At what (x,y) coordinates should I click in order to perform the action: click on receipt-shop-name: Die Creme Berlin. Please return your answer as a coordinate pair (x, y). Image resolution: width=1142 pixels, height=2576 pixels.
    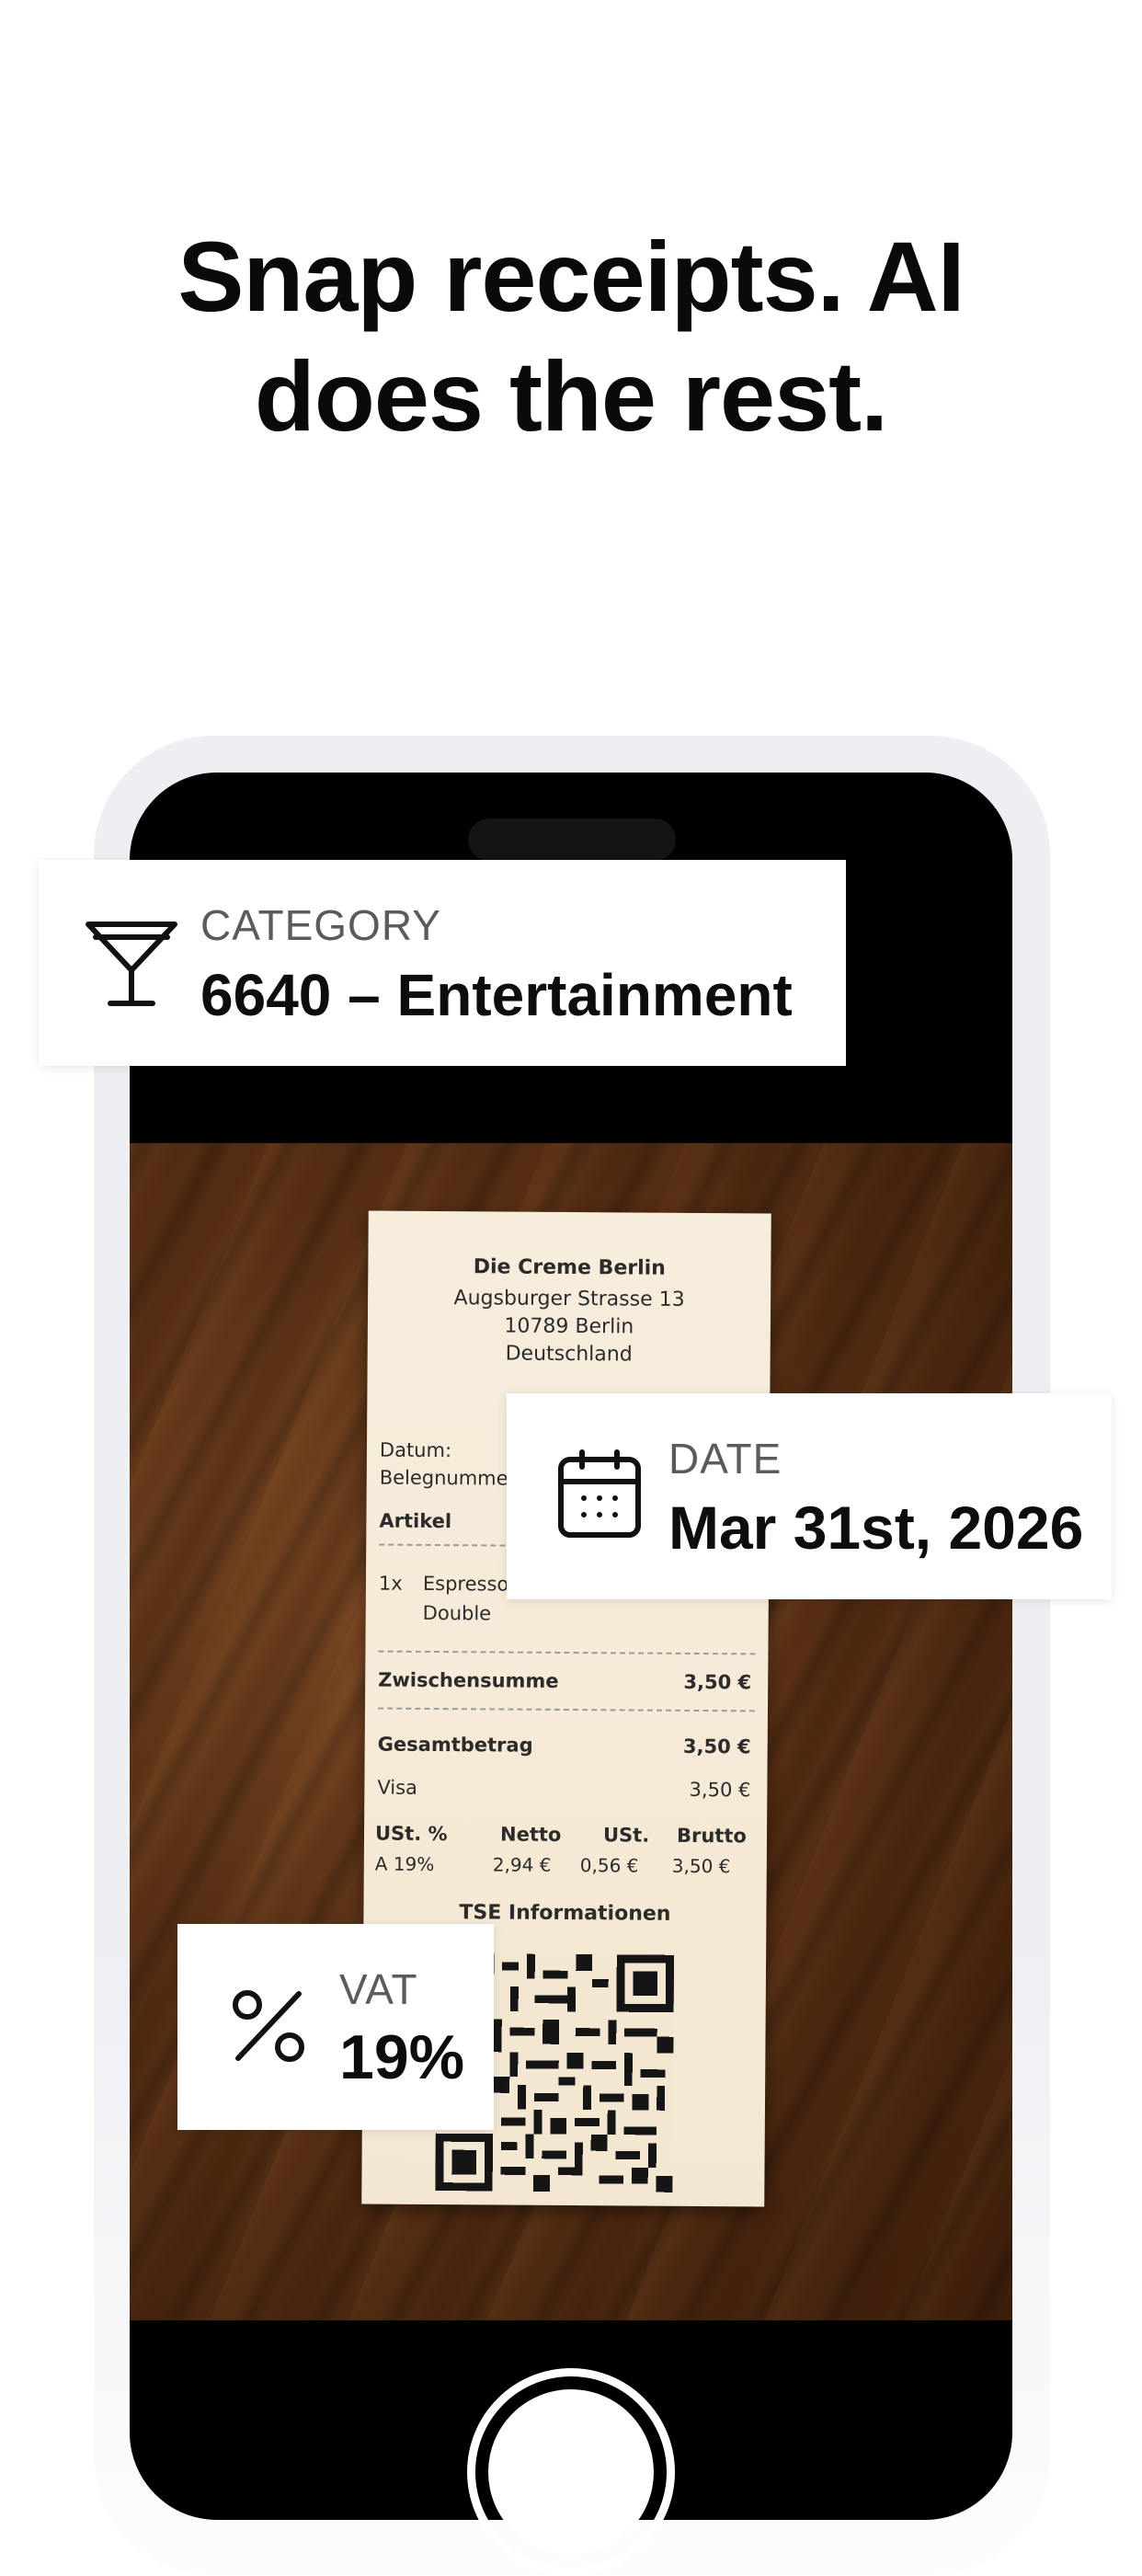
    Looking at the image, I should click on (569, 1267).